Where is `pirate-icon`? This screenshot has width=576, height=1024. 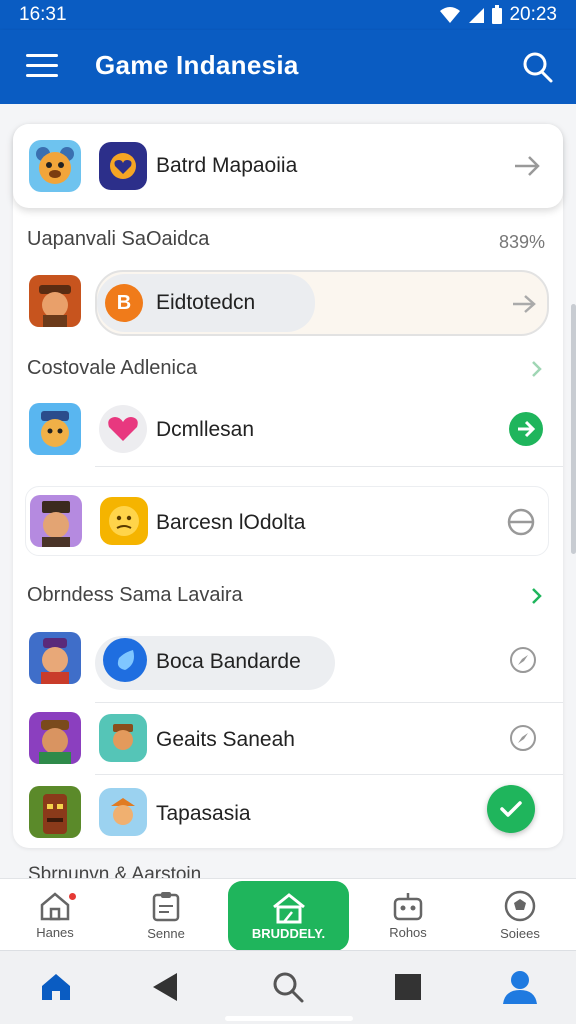
pirate-icon is located at coordinates (56, 524).